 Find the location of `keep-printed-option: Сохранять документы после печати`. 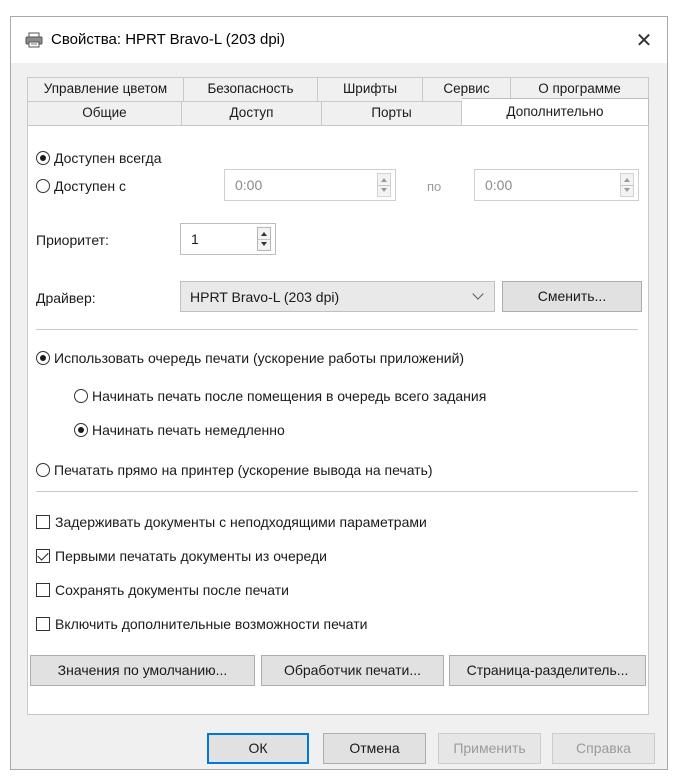

keep-printed-option: Сохранять документы после печати is located at coordinates (162, 590).